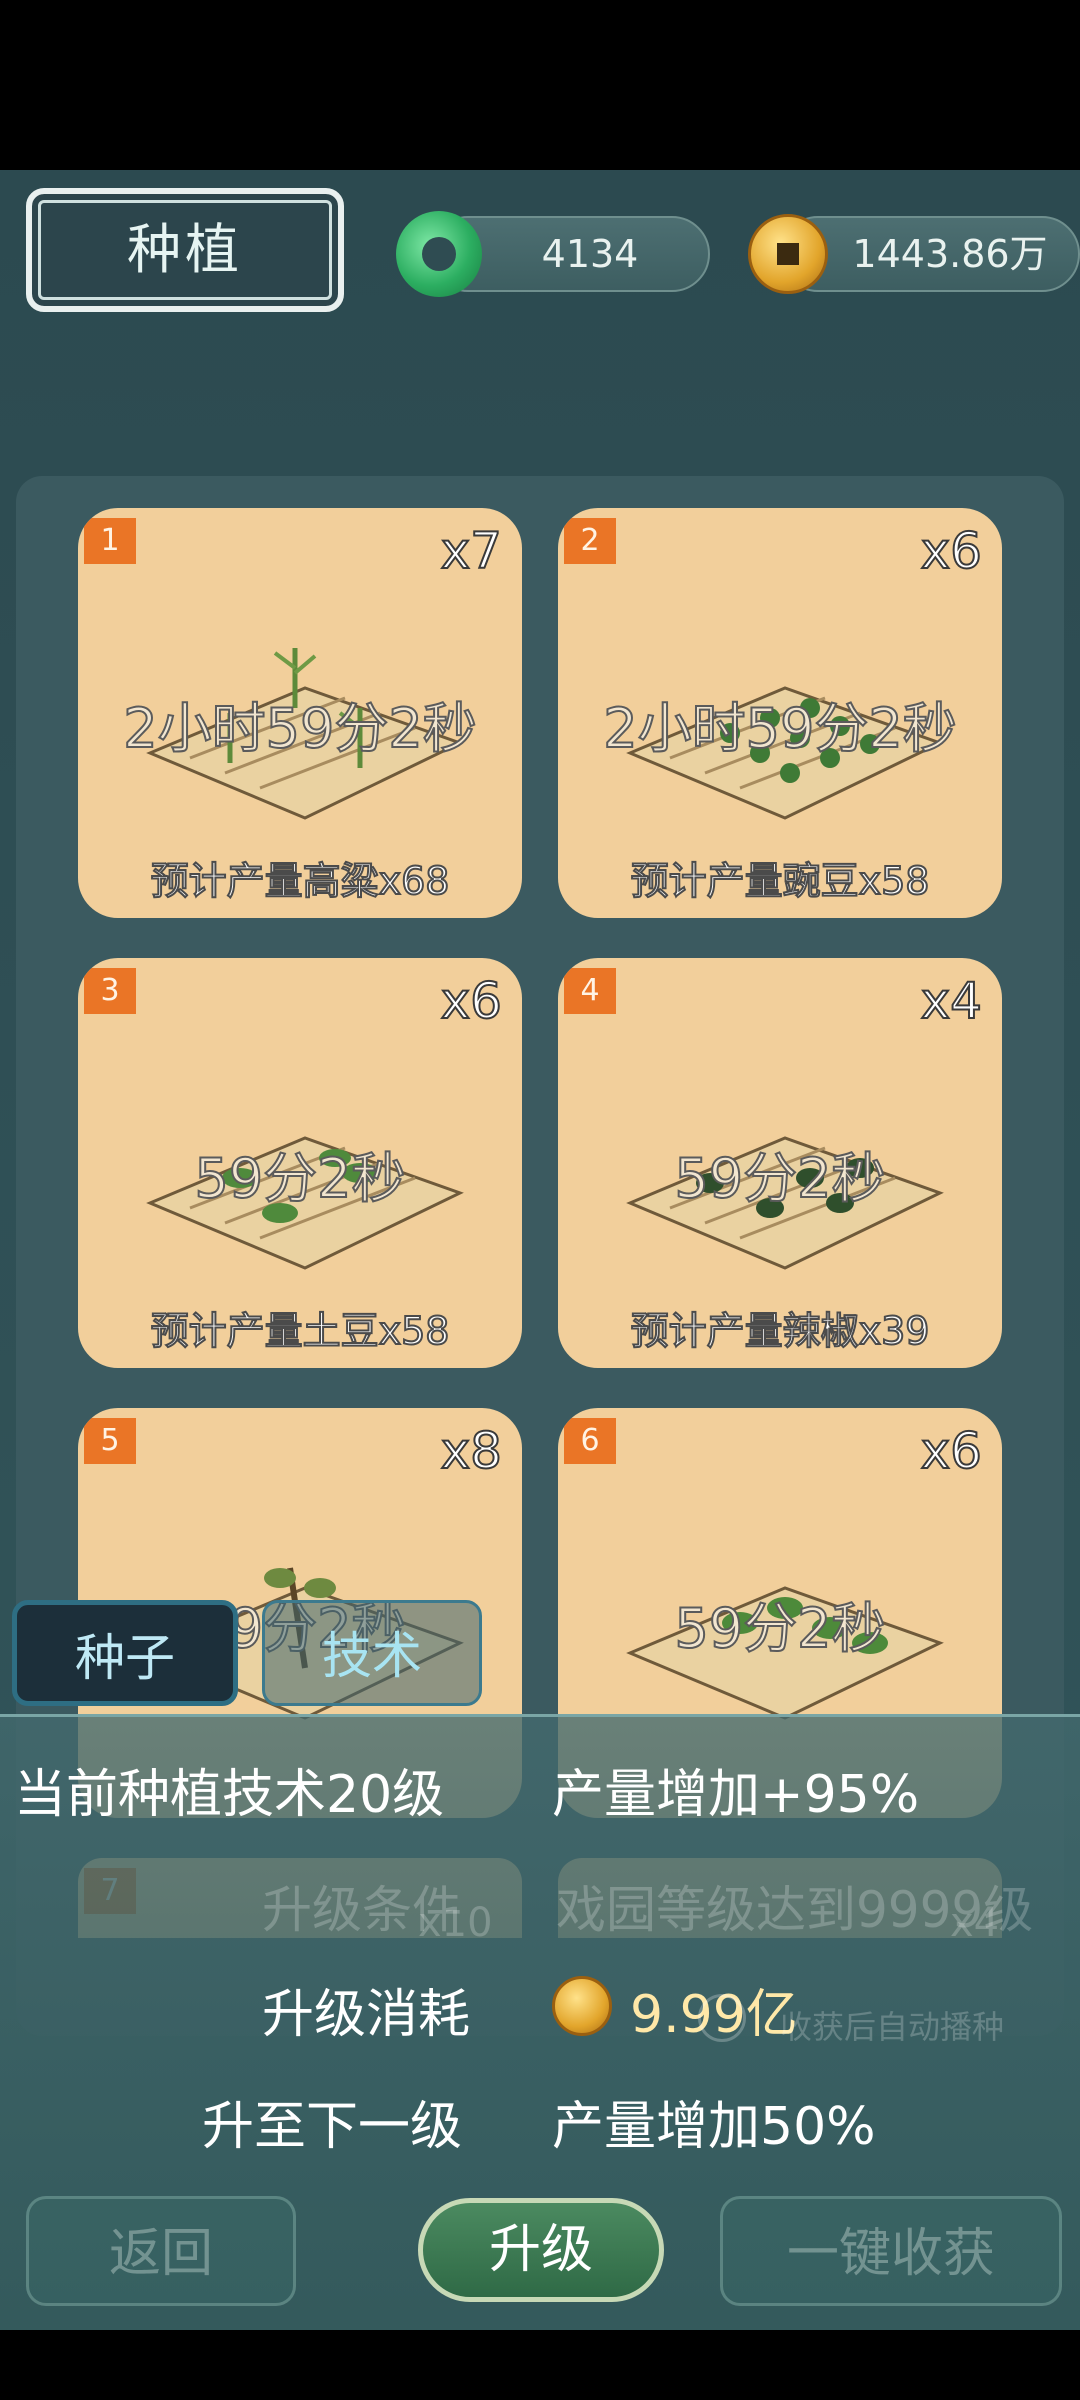 This screenshot has width=1080, height=2400. I want to click on plot-yield: 预计产量土豆x58, so click(300, 1331).